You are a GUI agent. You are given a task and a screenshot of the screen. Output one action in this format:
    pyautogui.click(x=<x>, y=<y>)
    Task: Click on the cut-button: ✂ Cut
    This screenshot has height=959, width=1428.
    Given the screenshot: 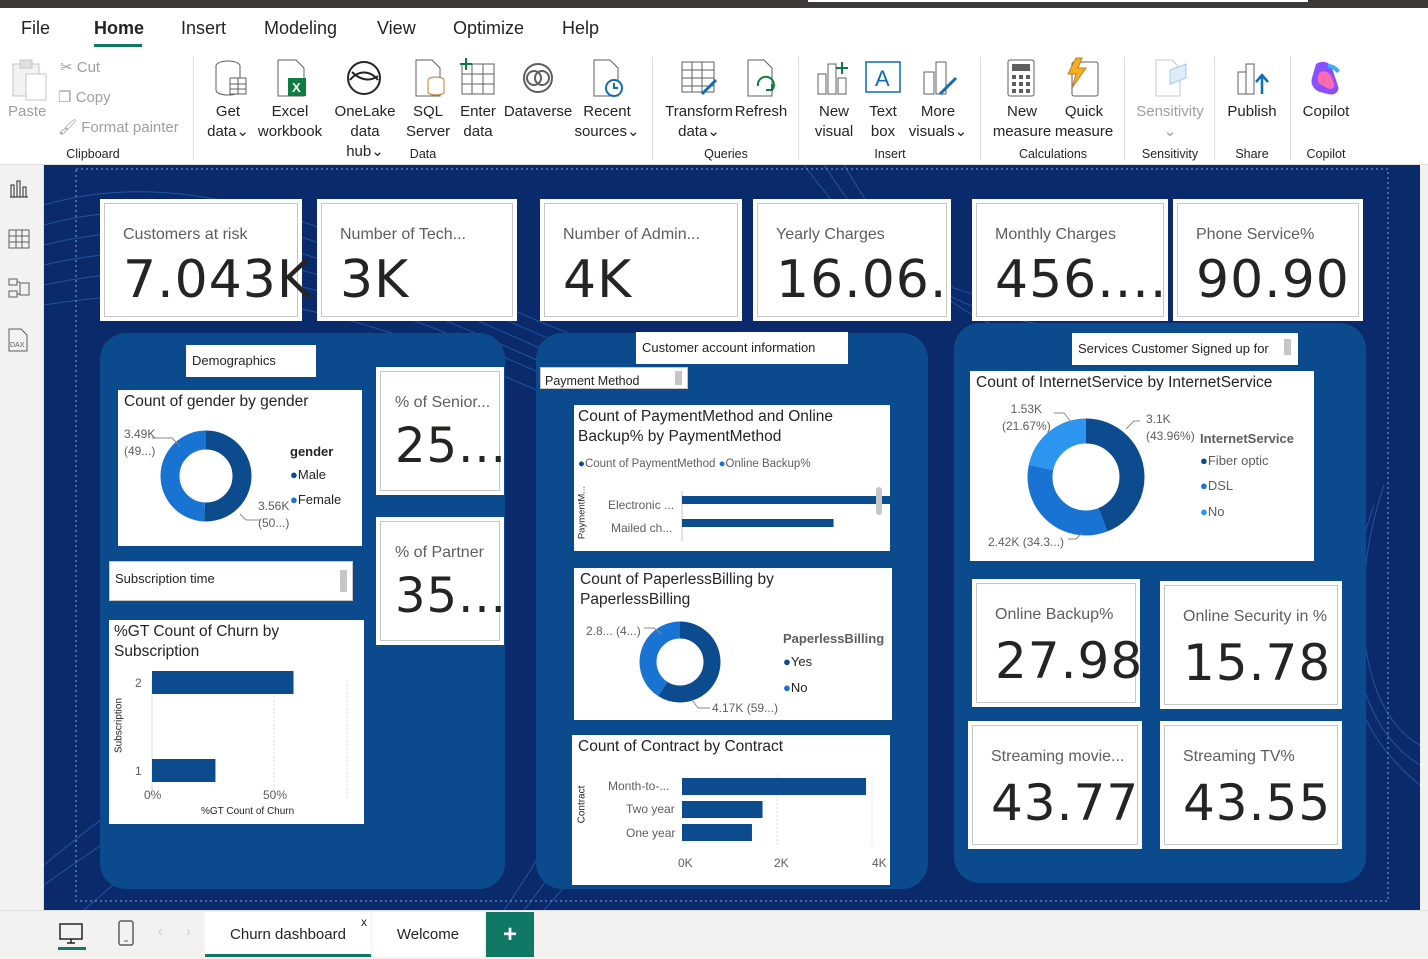 What is the action you would take?
    pyautogui.click(x=80, y=68)
    